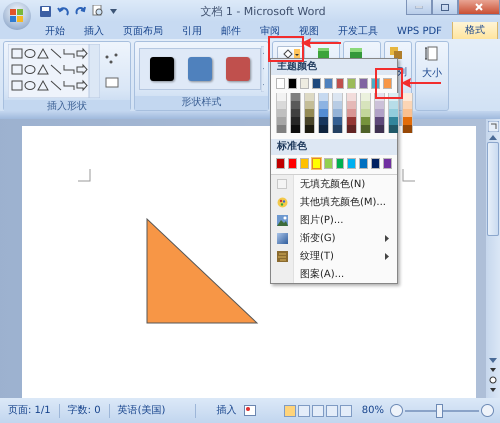  I want to click on ruler-toggle-icon, so click(493, 126).